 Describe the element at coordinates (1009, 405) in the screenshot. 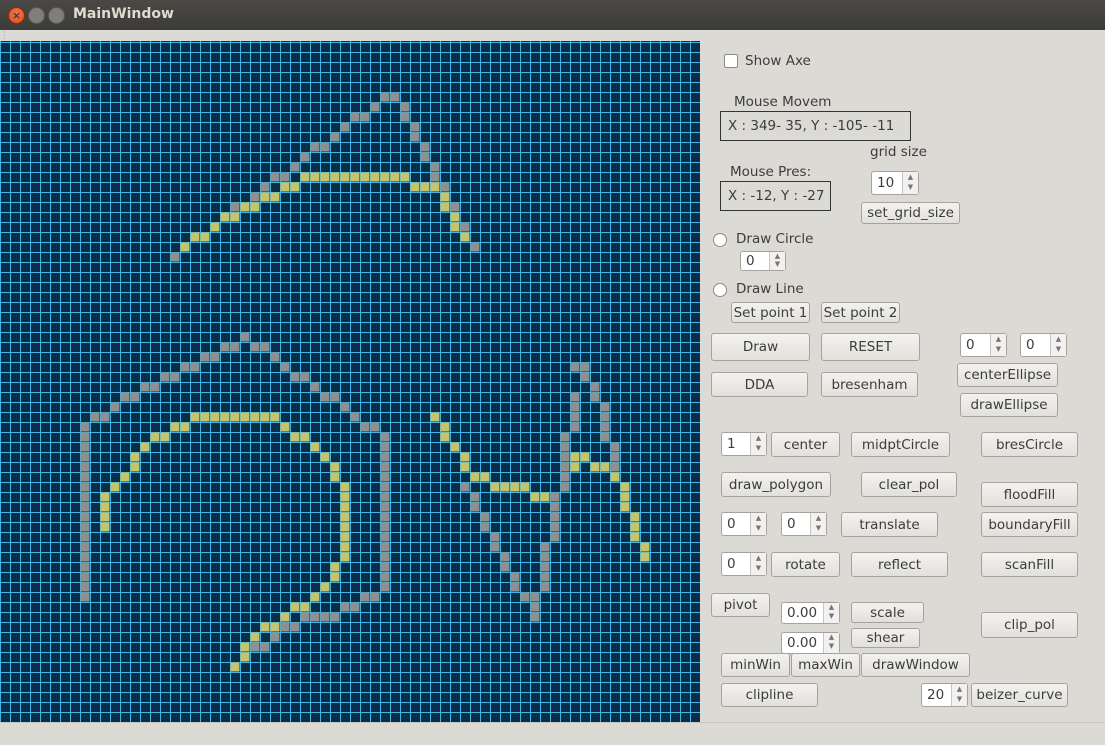

I see `draw-ellipse-button: drawEllipse` at that location.